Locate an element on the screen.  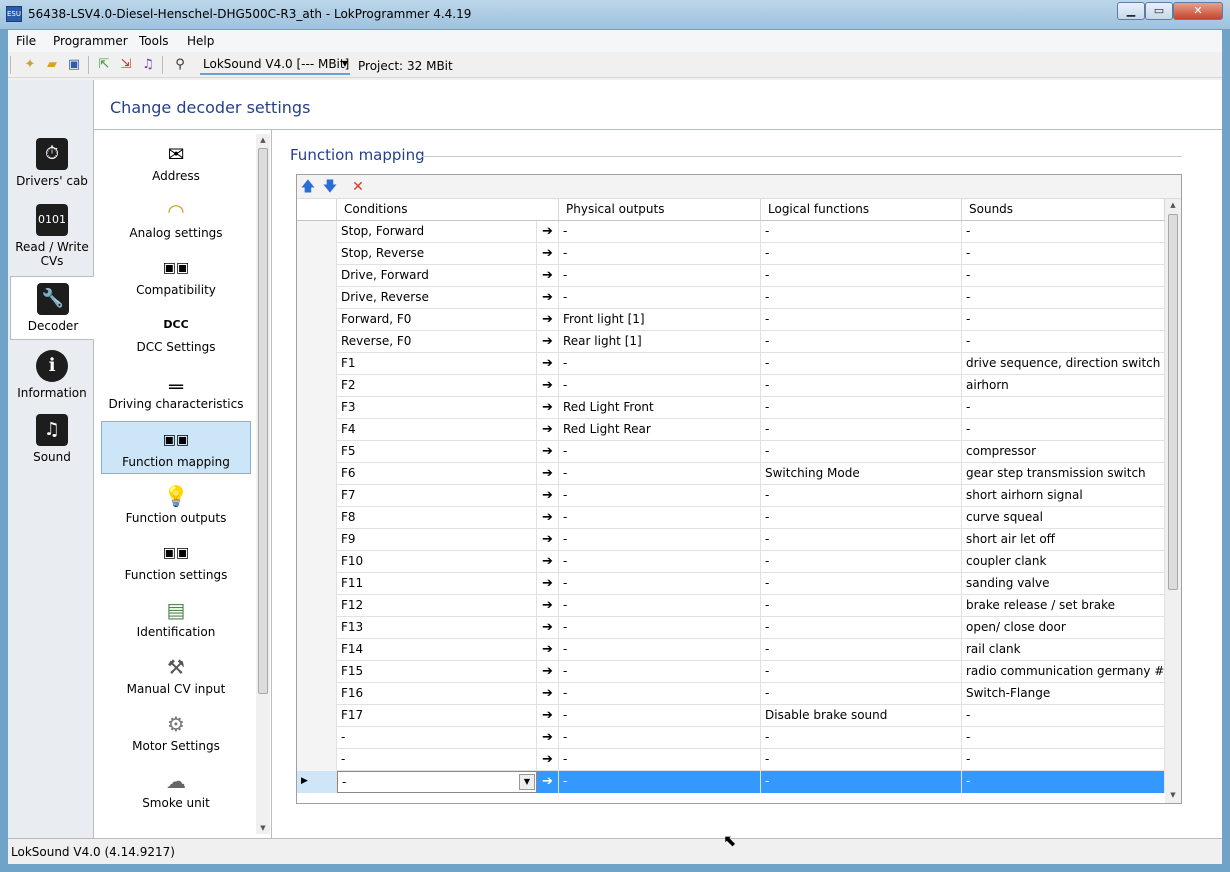
table-row: F3 ➔ Red Light Front - - is located at coordinates (731, 408).